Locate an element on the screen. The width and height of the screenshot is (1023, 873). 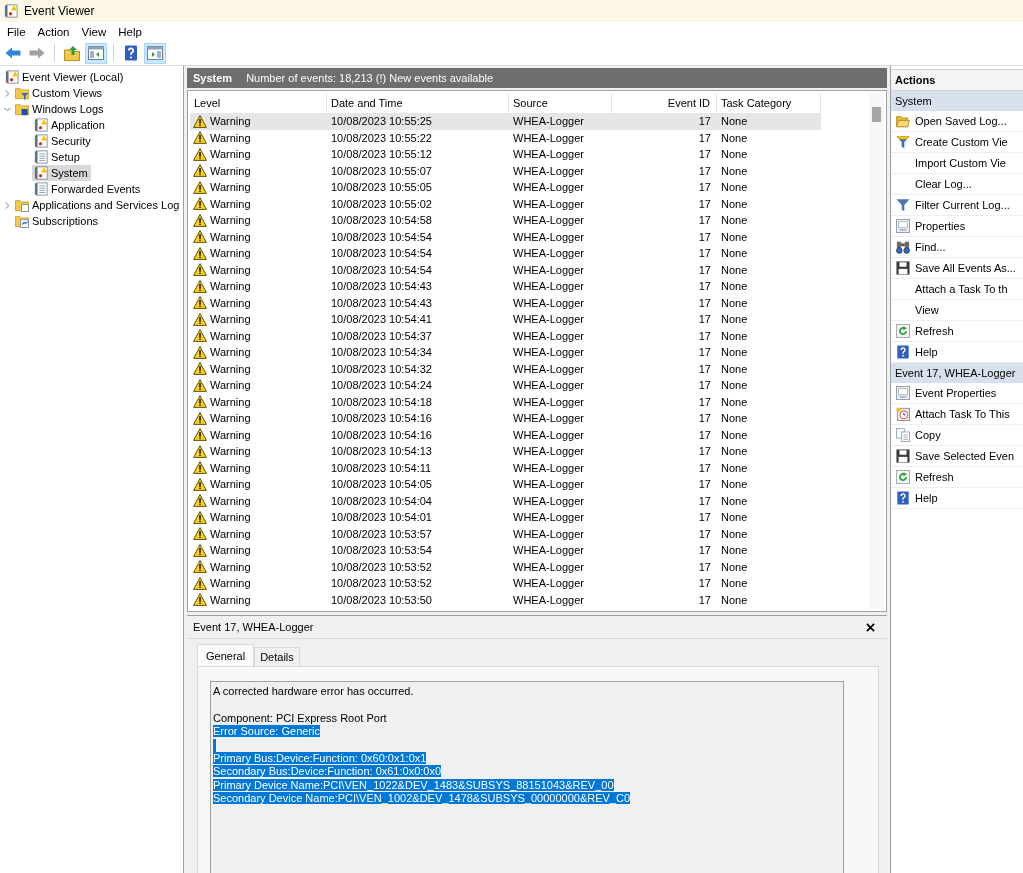
tree-item: Application is located at coordinates (70, 125).